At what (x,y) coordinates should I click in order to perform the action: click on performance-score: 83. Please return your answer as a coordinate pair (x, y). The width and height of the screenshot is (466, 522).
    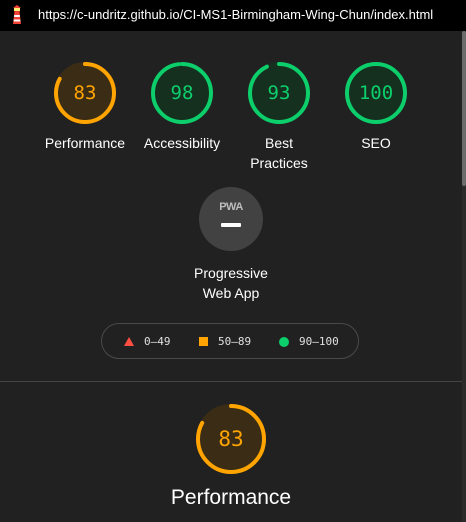
    Looking at the image, I should click on (85, 93).